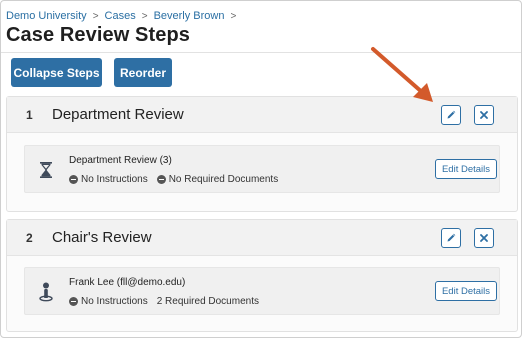 This screenshot has height=338, width=522. Describe the element at coordinates (262, 238) in the screenshot. I see `step-header: 2 Chair's Review` at that location.